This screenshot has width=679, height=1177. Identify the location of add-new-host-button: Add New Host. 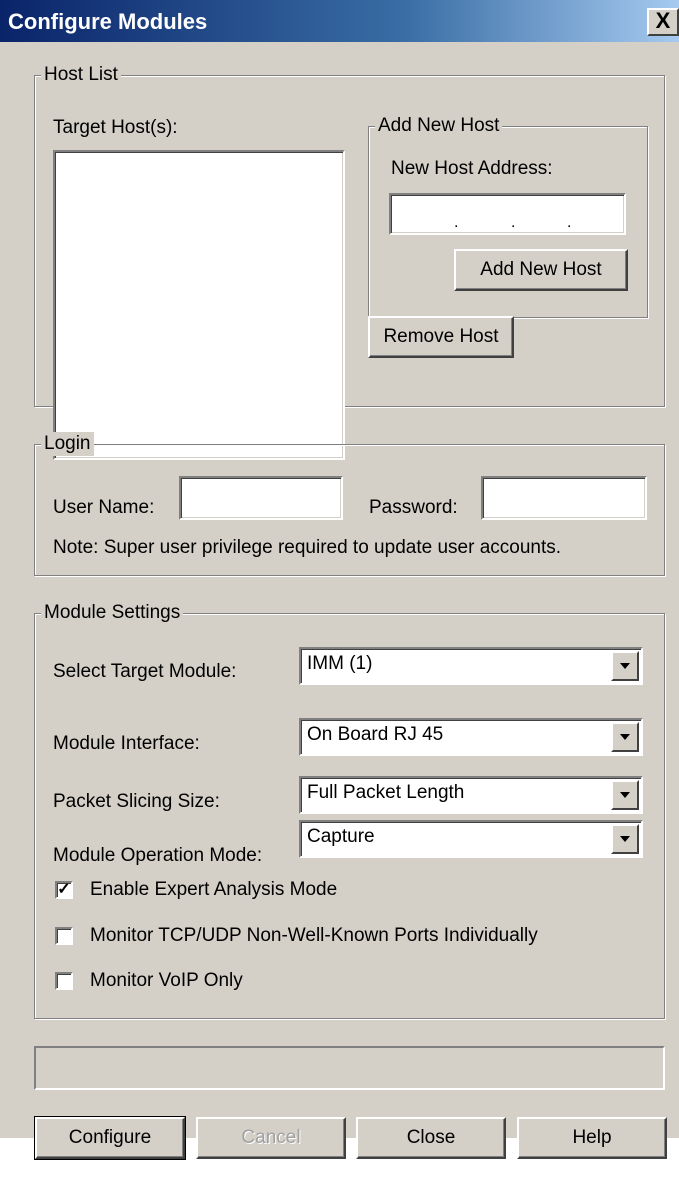
(541, 270).